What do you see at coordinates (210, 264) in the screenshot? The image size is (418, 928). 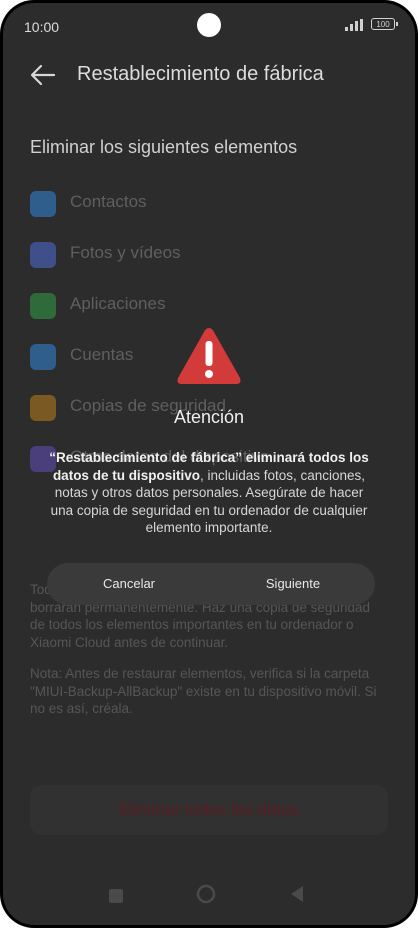 I see `list-item-photos: Fotos y vídeos` at bounding box center [210, 264].